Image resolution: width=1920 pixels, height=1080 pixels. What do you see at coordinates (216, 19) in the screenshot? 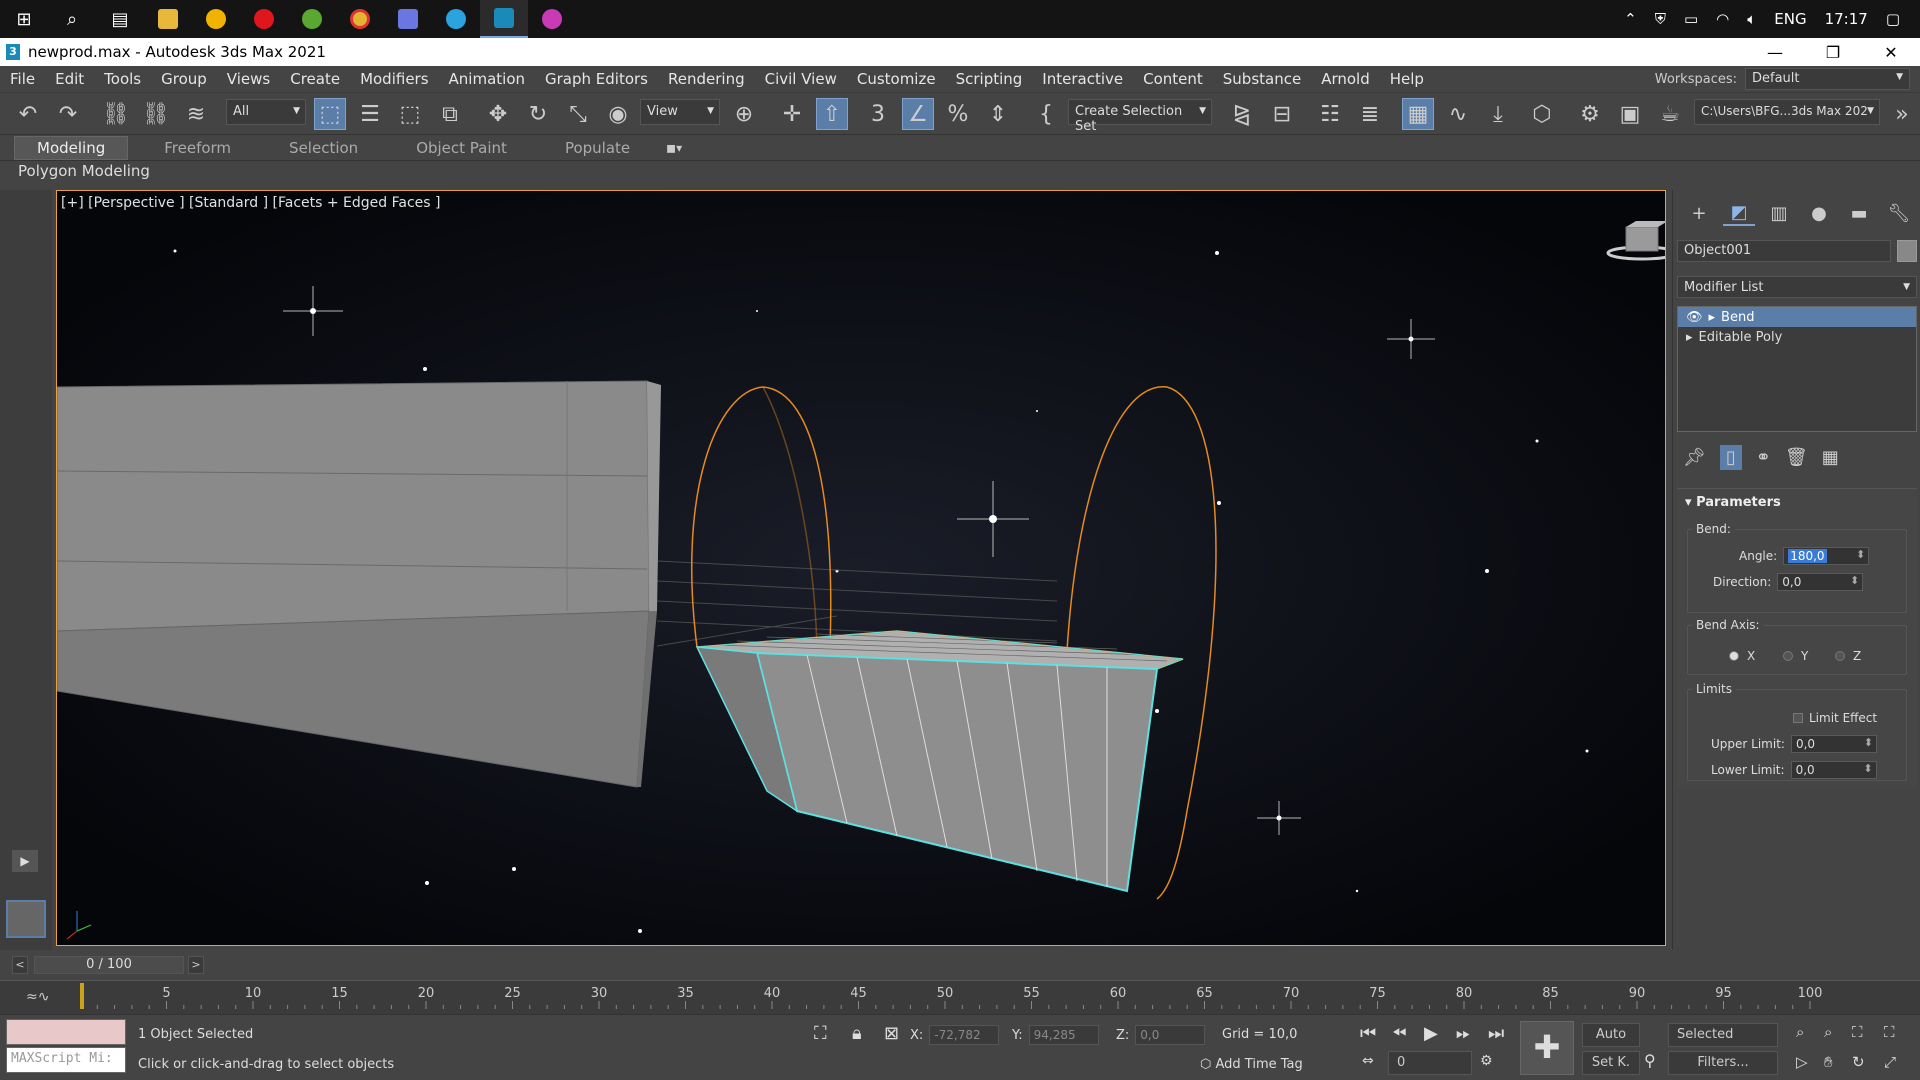
I see `app-yellow-icon` at bounding box center [216, 19].